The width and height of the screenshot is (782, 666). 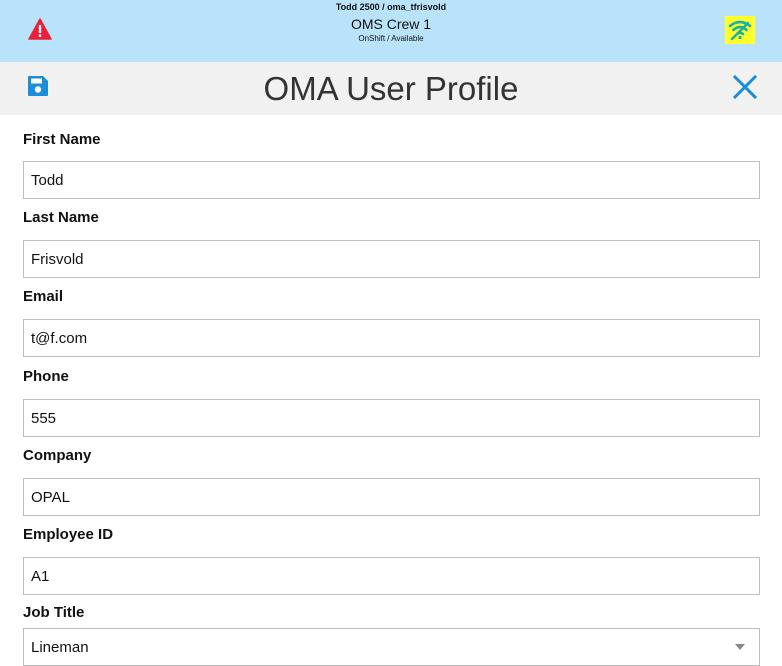 I want to click on email-field: Email t@f.com, so click(x=393, y=322).